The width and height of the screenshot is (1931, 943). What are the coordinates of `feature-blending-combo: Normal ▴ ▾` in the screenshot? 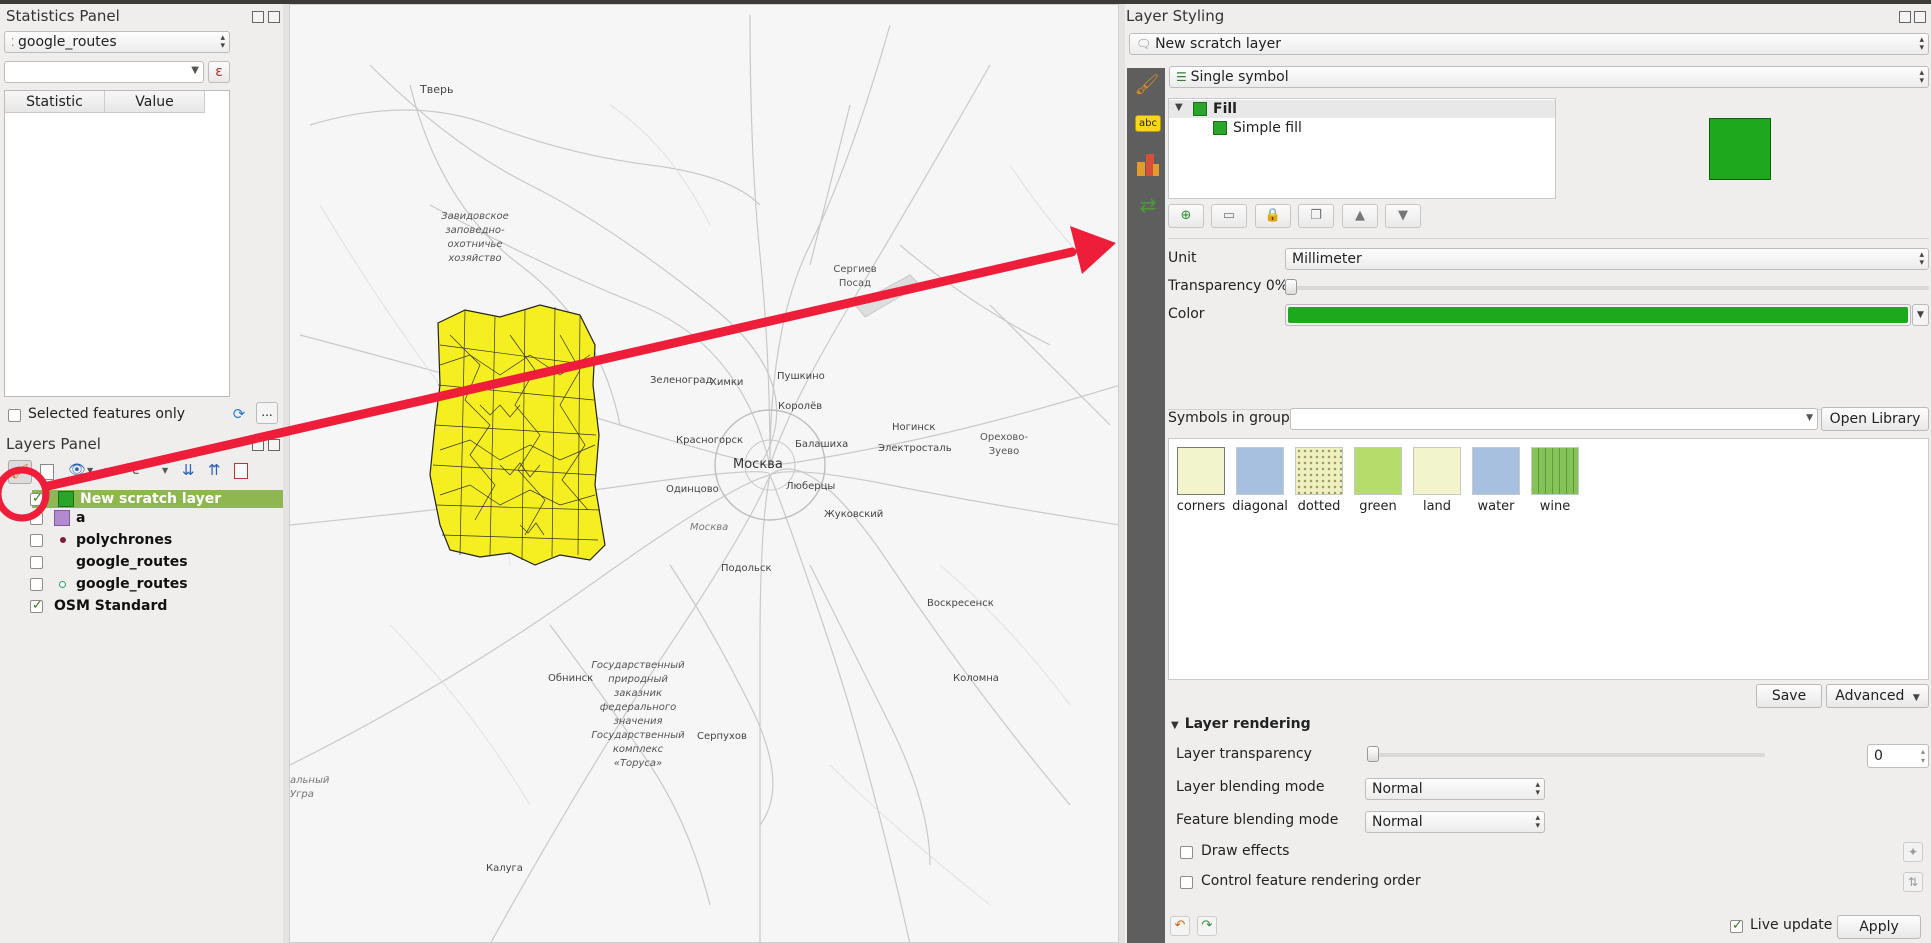 It's located at (1455, 822).